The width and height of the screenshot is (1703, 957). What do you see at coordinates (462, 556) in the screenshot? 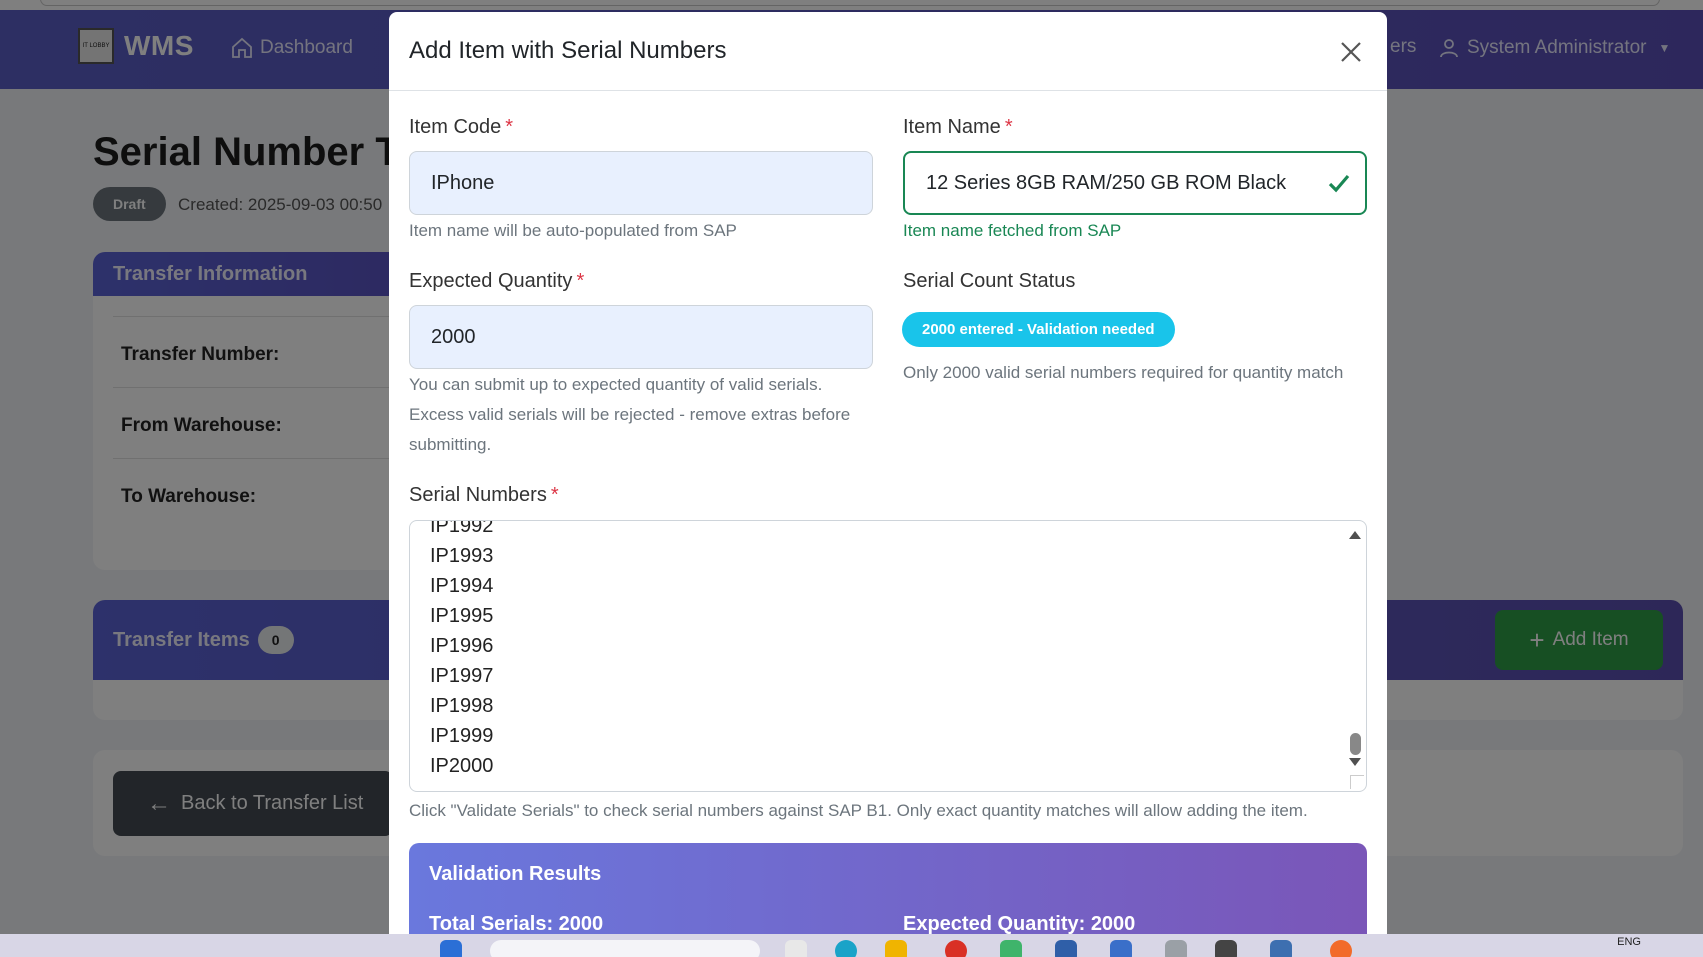
I see `serial-line: IP1993` at bounding box center [462, 556].